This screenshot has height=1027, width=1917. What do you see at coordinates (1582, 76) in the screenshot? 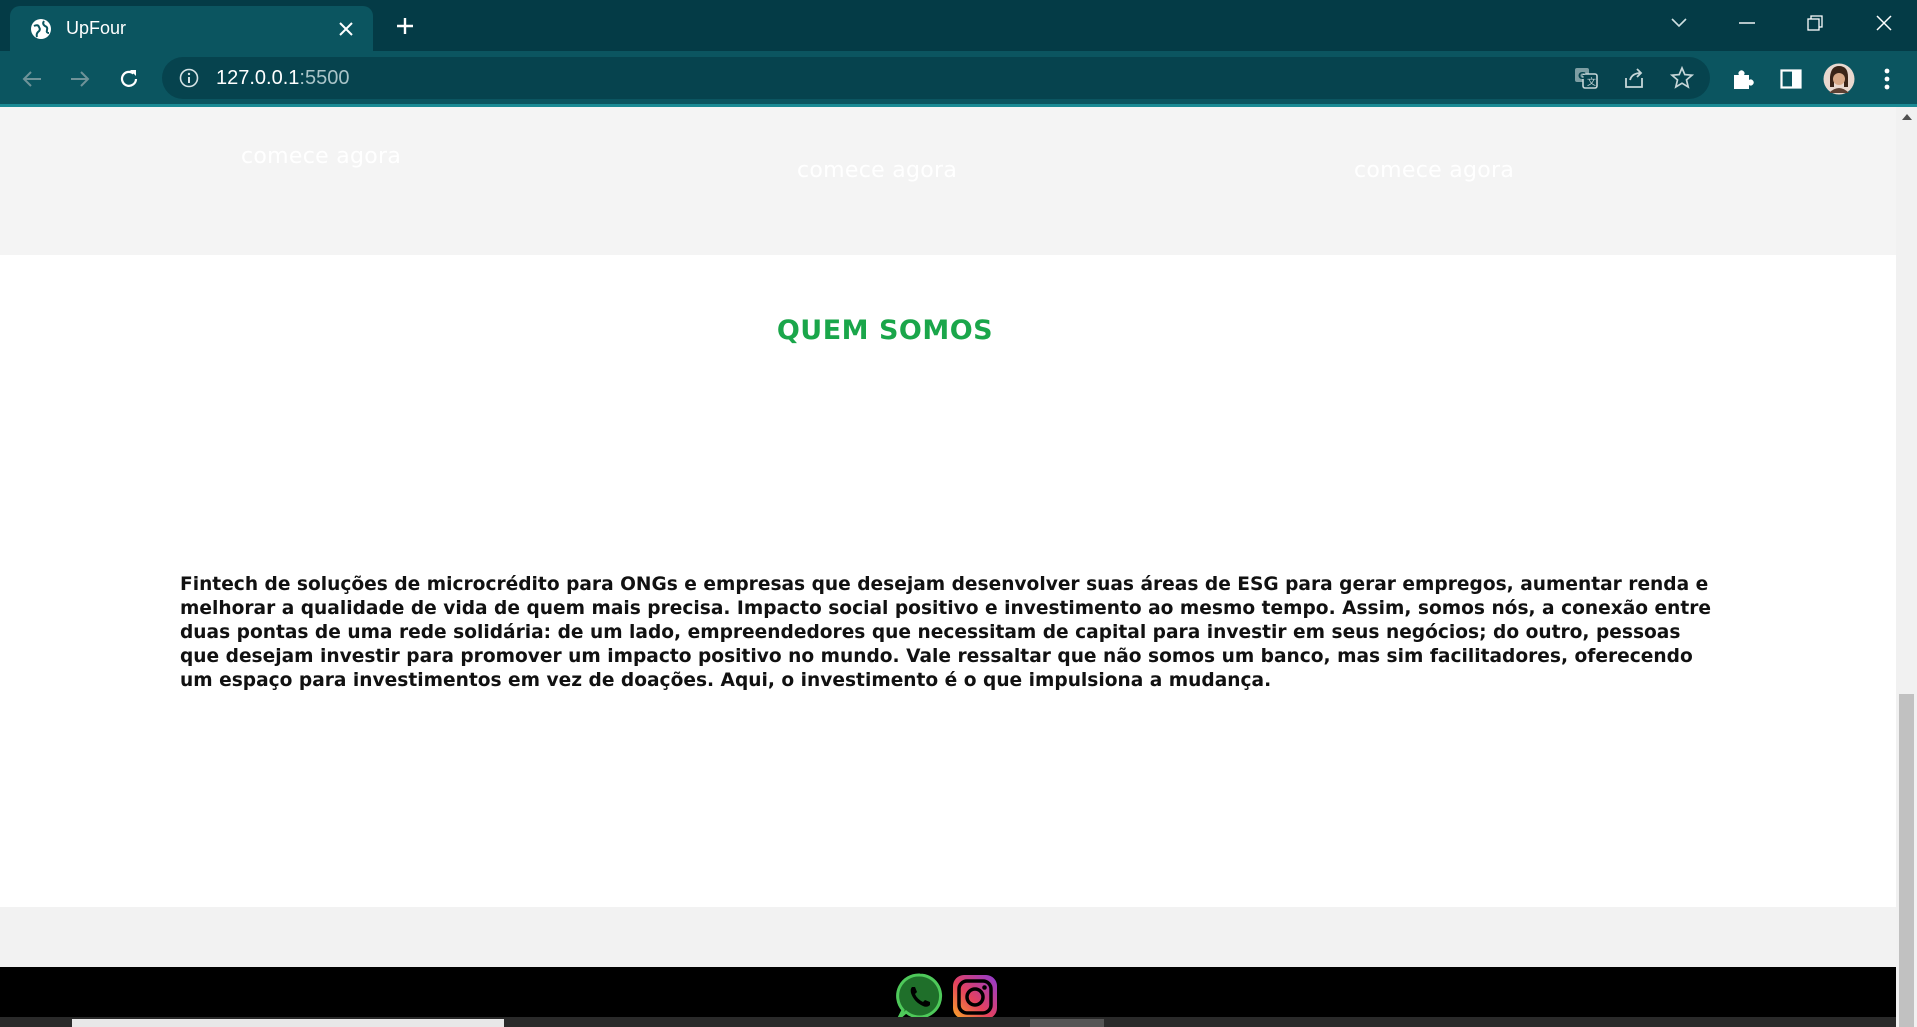
I see `svg-text: G` at bounding box center [1582, 76].